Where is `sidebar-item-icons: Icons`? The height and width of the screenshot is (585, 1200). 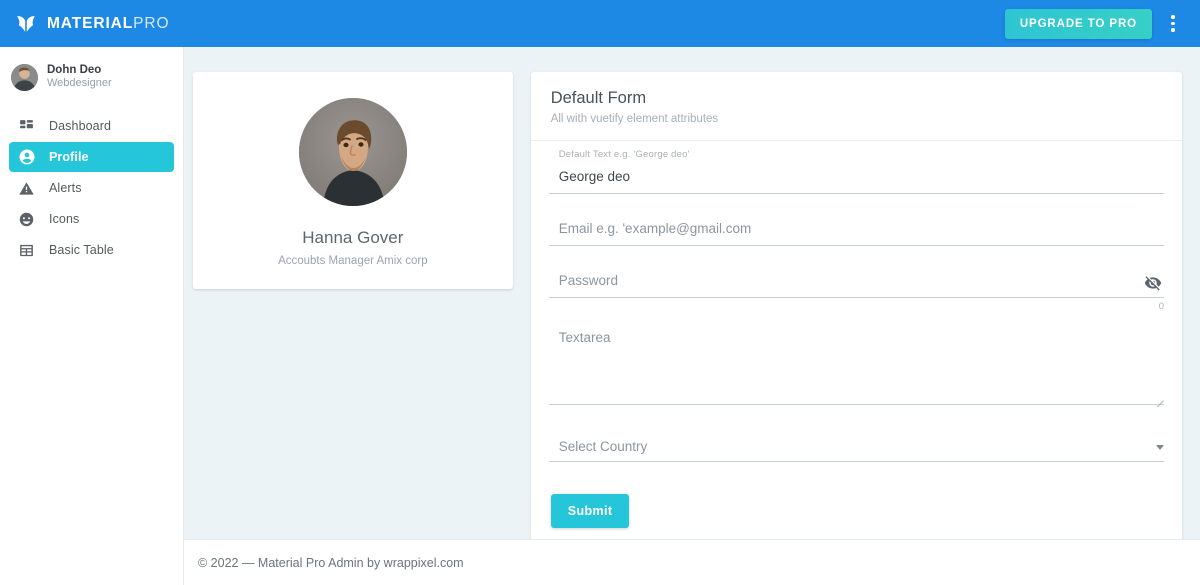
sidebar-item-icons: Icons is located at coordinates (91, 219).